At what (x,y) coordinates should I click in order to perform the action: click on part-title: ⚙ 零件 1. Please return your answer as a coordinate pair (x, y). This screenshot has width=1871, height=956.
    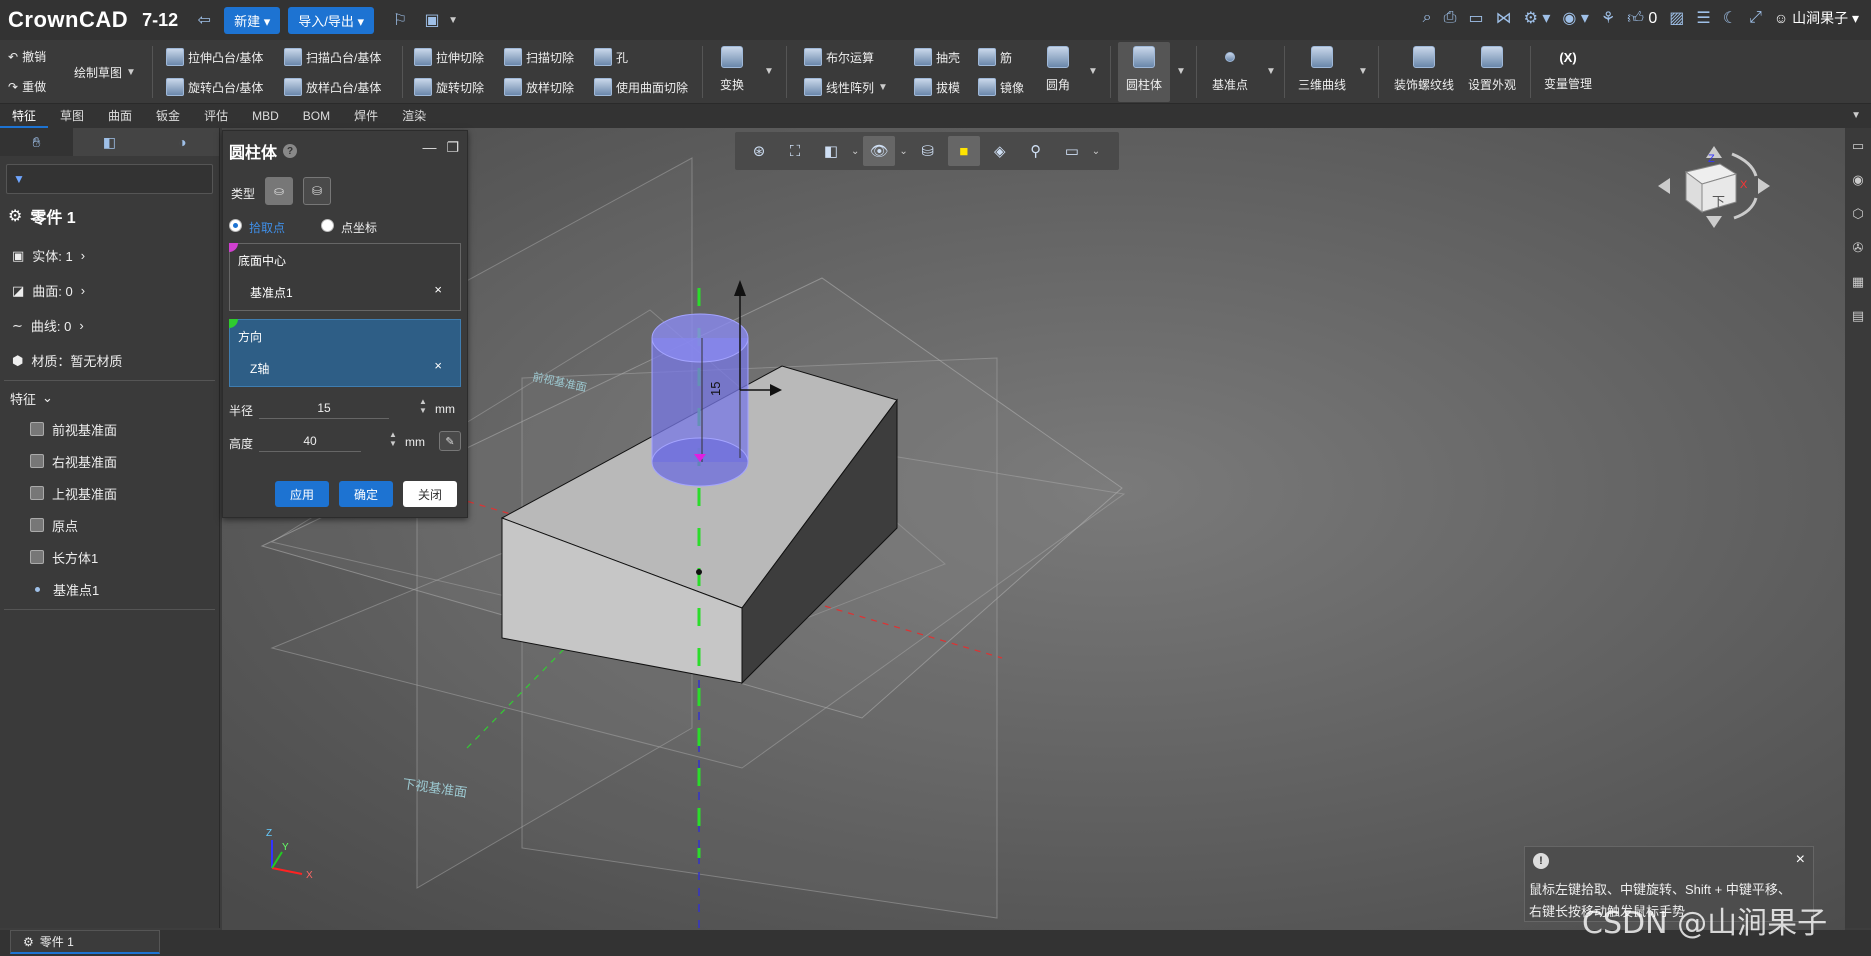
    Looking at the image, I should click on (109, 216).